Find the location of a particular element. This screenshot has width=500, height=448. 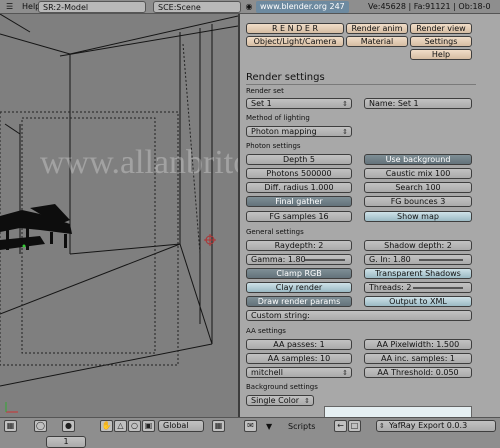

threads-value: Threads: 2 is located at coordinates (390, 287).